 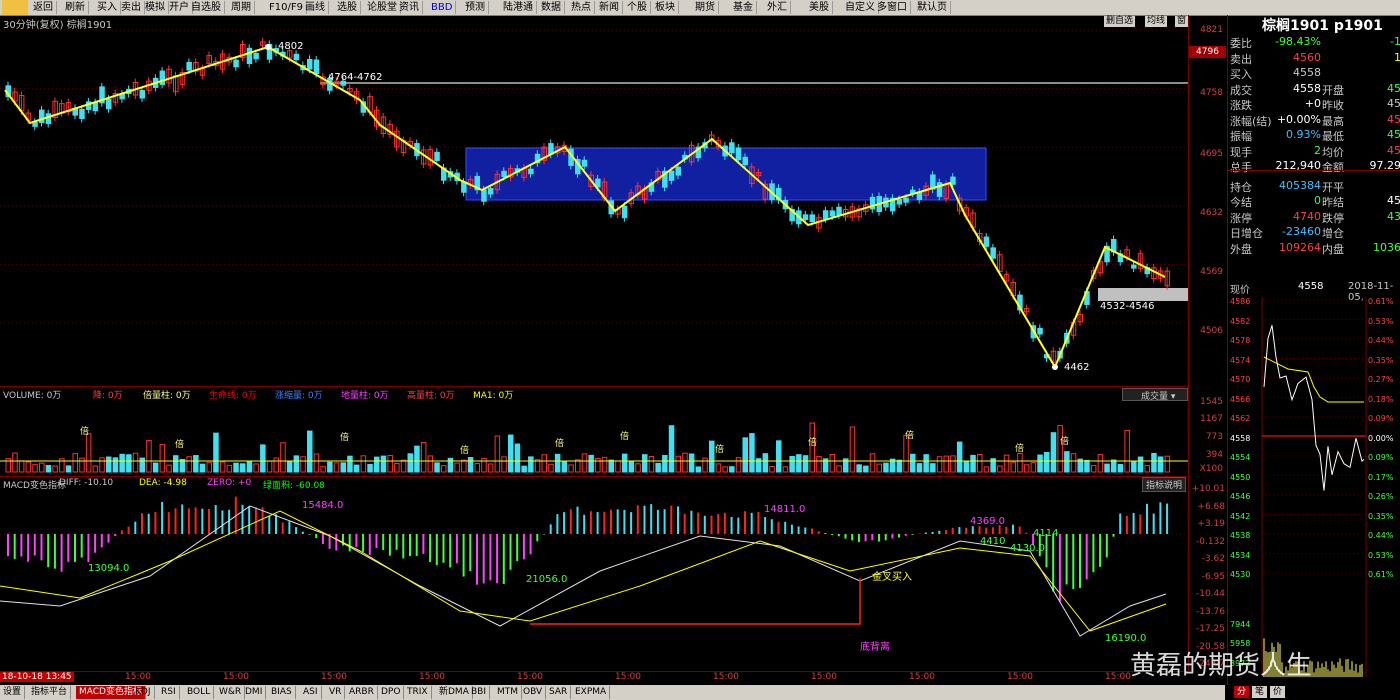 What do you see at coordinates (932, 7) in the screenshot?
I see `toolbar-item-27: 默认页` at bounding box center [932, 7].